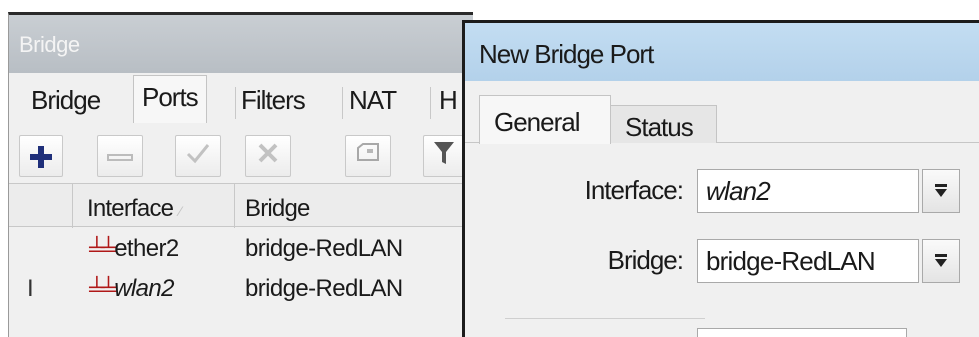 The height and width of the screenshot is (337, 979). I want to click on interface-column-header: Interface ⁄, so click(154, 206).